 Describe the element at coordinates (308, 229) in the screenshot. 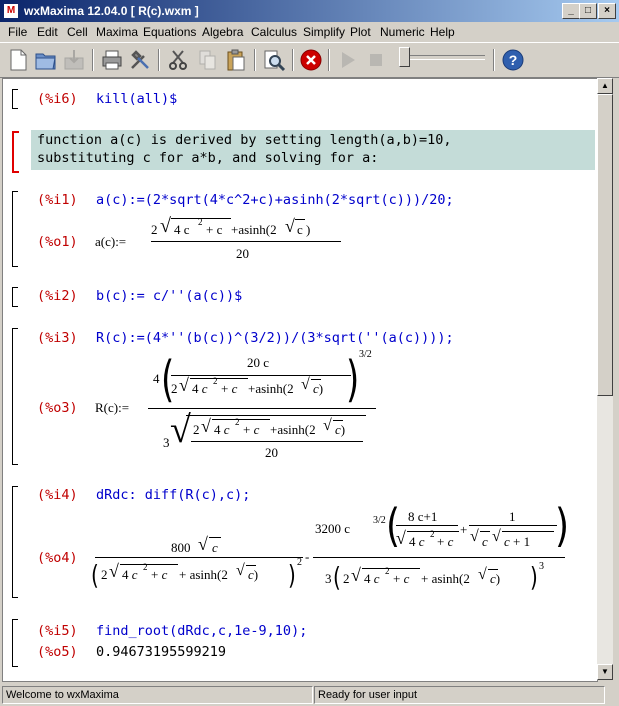

I see `o1-close: )` at that location.